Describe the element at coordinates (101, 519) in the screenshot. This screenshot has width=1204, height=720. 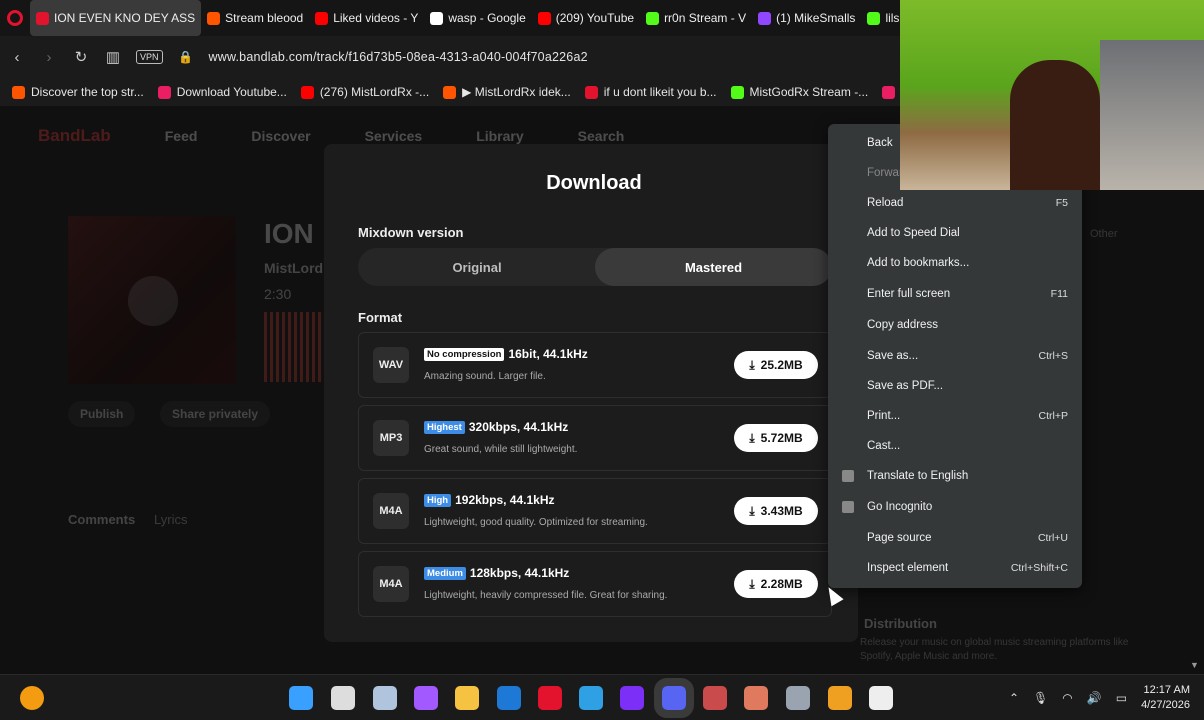
I see `tab-comments: Comments` at that location.